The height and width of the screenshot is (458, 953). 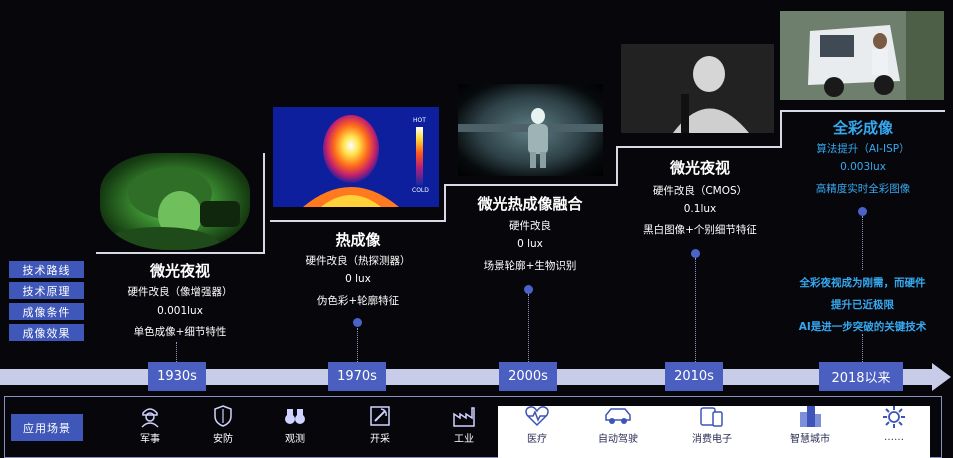 What do you see at coordinates (46, 332) in the screenshot?
I see `legend-imaging-effect: 成像效果` at bounding box center [46, 332].